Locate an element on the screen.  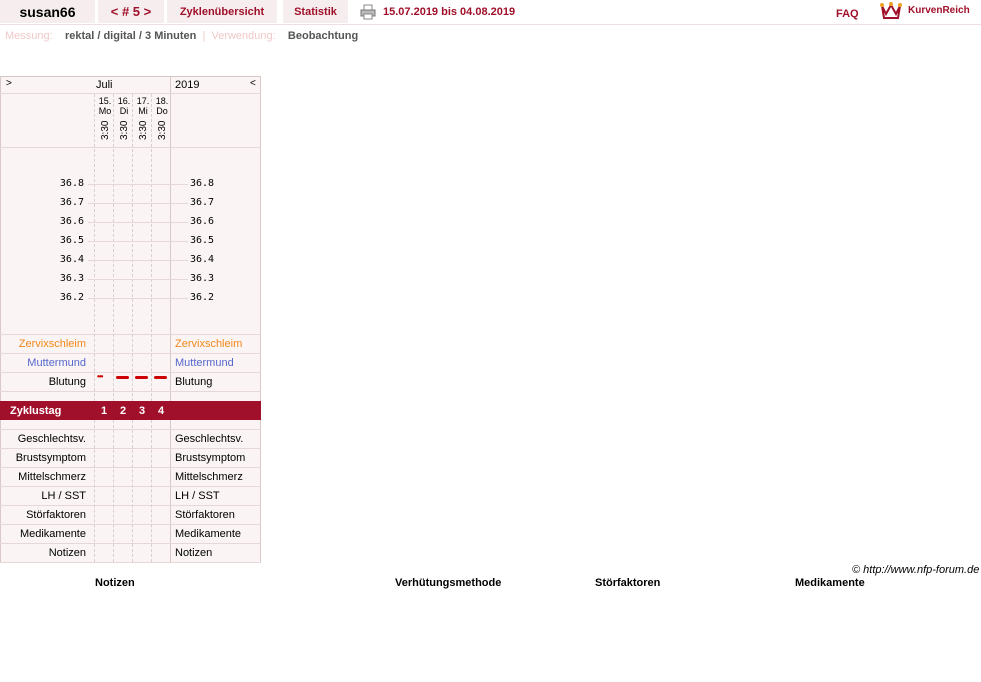
tab-statistics: Statistik is located at coordinates (315, 11).